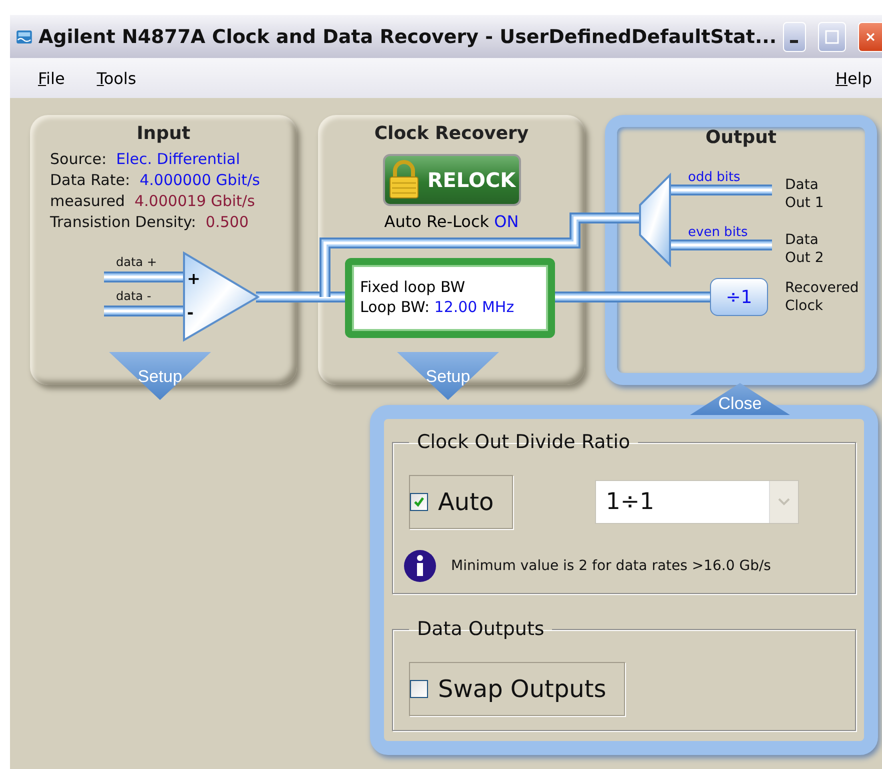 The image size is (882, 769). I want to click on input-info-line: Source: Elec. Differential, so click(146, 159).